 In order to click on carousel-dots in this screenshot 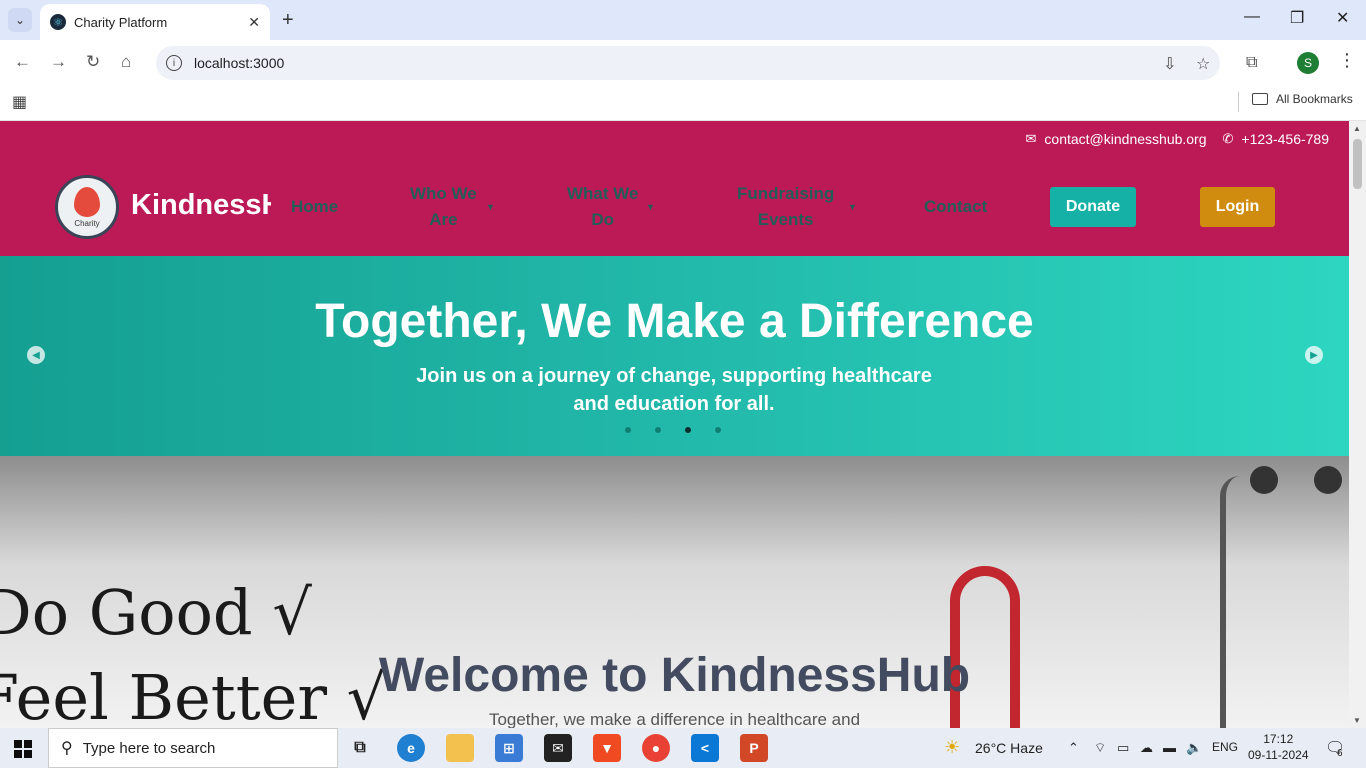, I will do `click(673, 430)`.